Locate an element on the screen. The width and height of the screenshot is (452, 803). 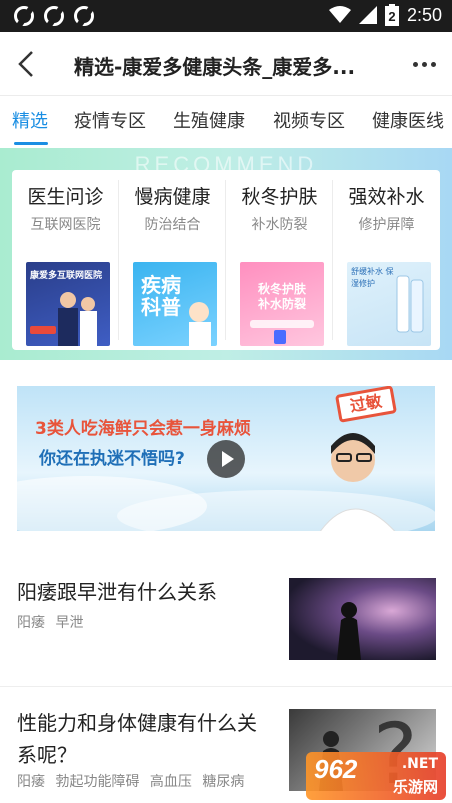
card-thumbnail: 疾病科普 is located at coordinates (175, 304).